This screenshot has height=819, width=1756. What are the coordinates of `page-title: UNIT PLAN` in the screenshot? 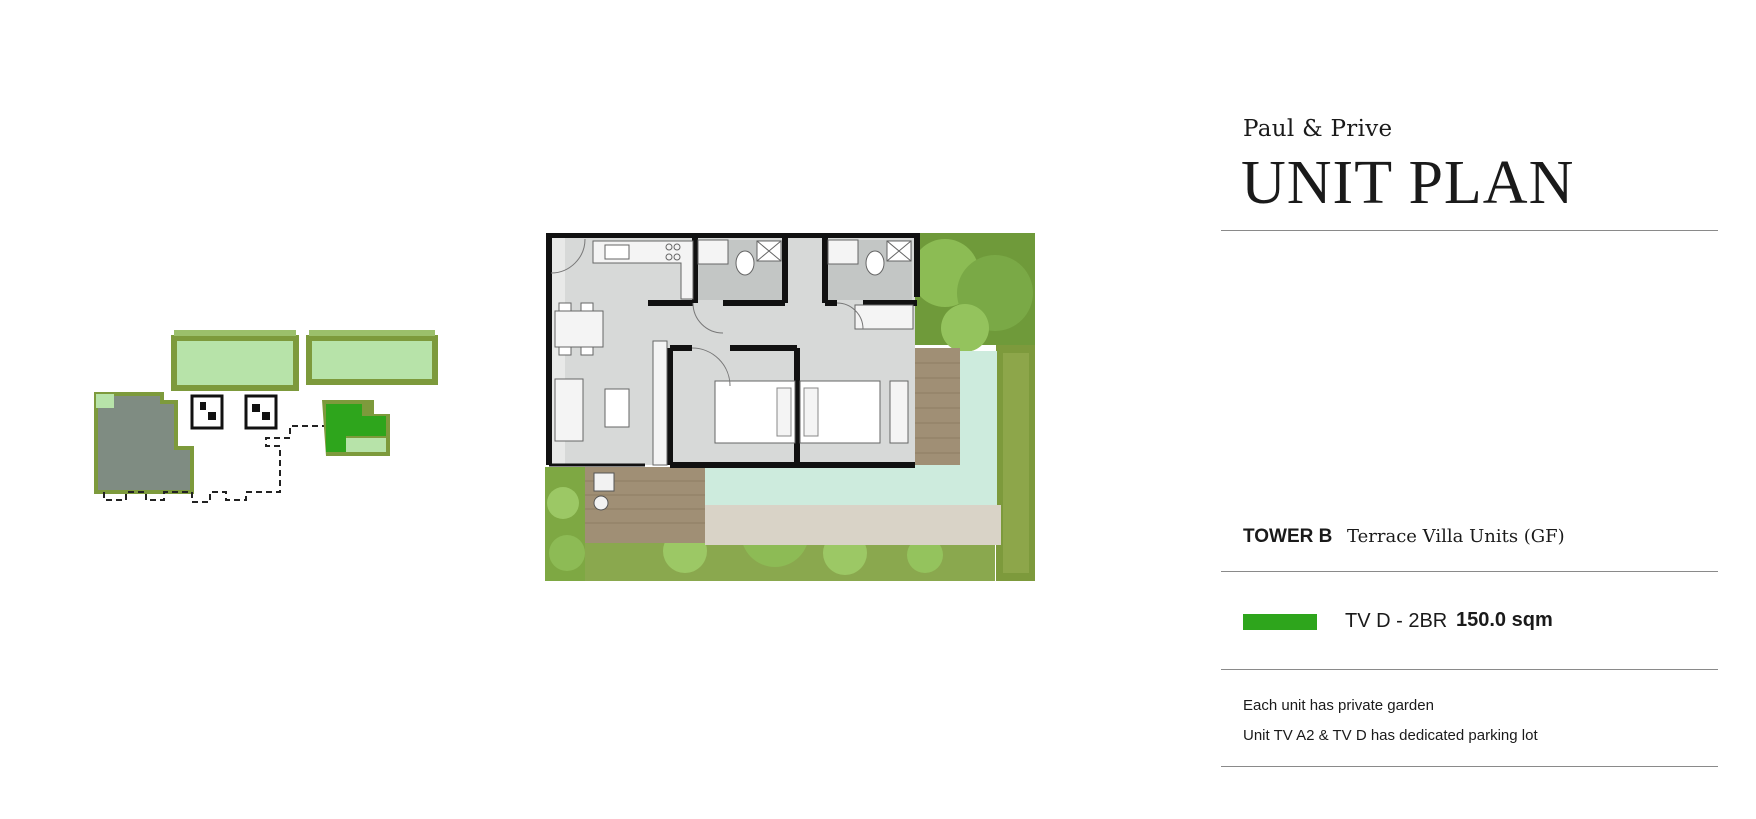 It's located at (1408, 183).